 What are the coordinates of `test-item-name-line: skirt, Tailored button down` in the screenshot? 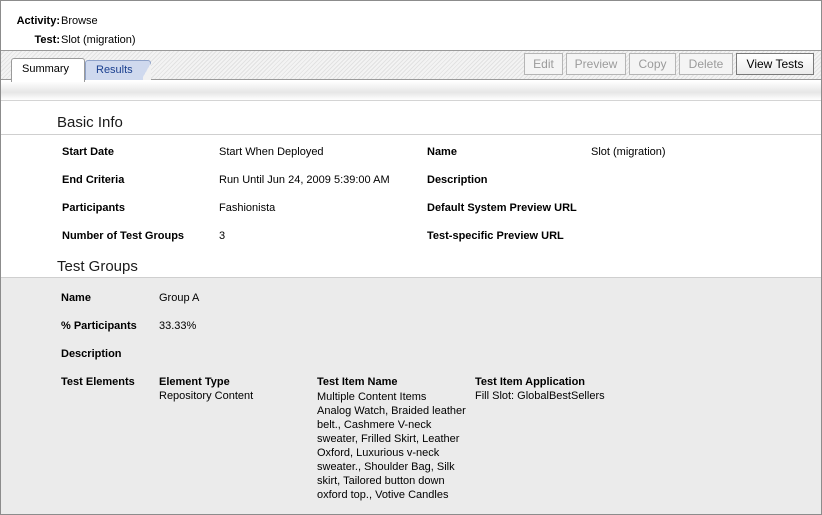 It's located at (381, 481).